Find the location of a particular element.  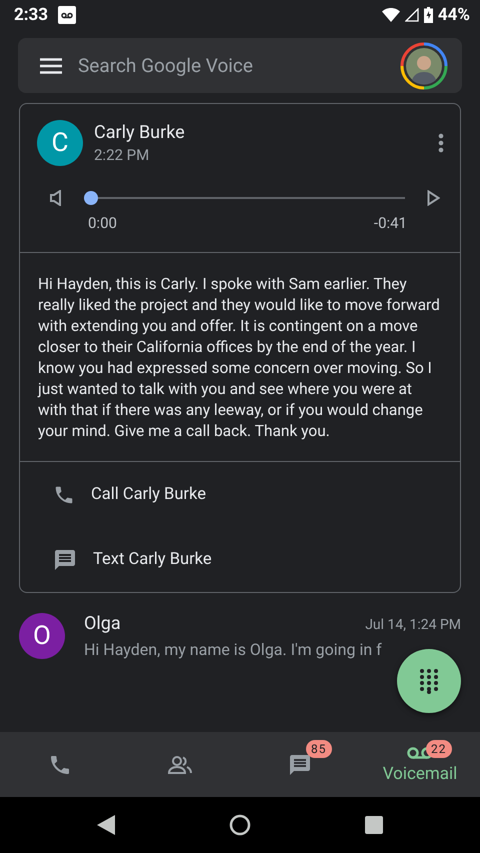

contact-name: Olga is located at coordinates (102, 623).